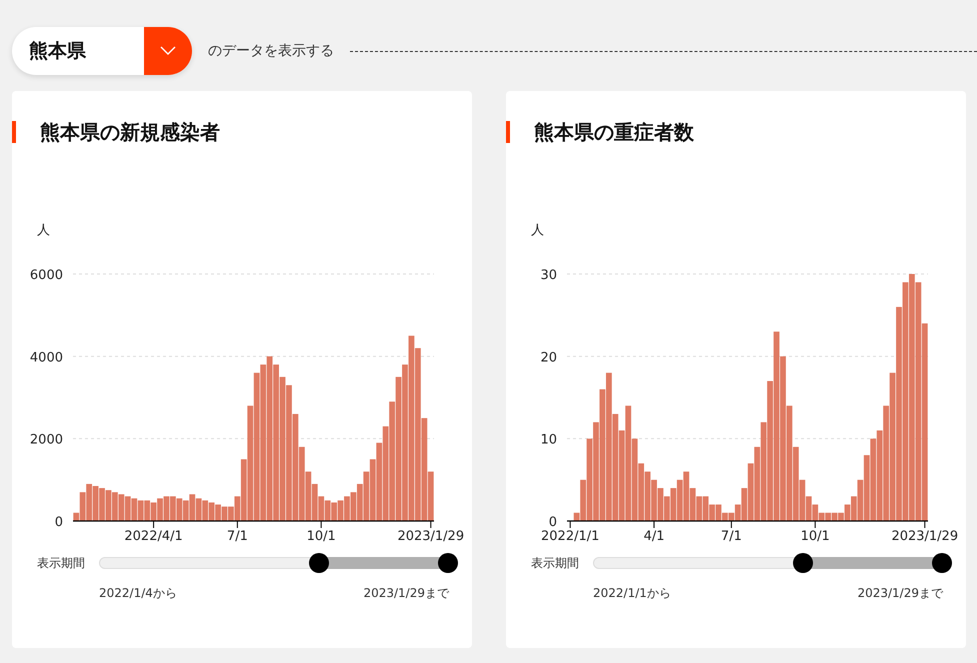 The width and height of the screenshot is (977, 663). Describe the element at coordinates (548, 358) in the screenshot. I see `y-tick-label: 20` at that location.